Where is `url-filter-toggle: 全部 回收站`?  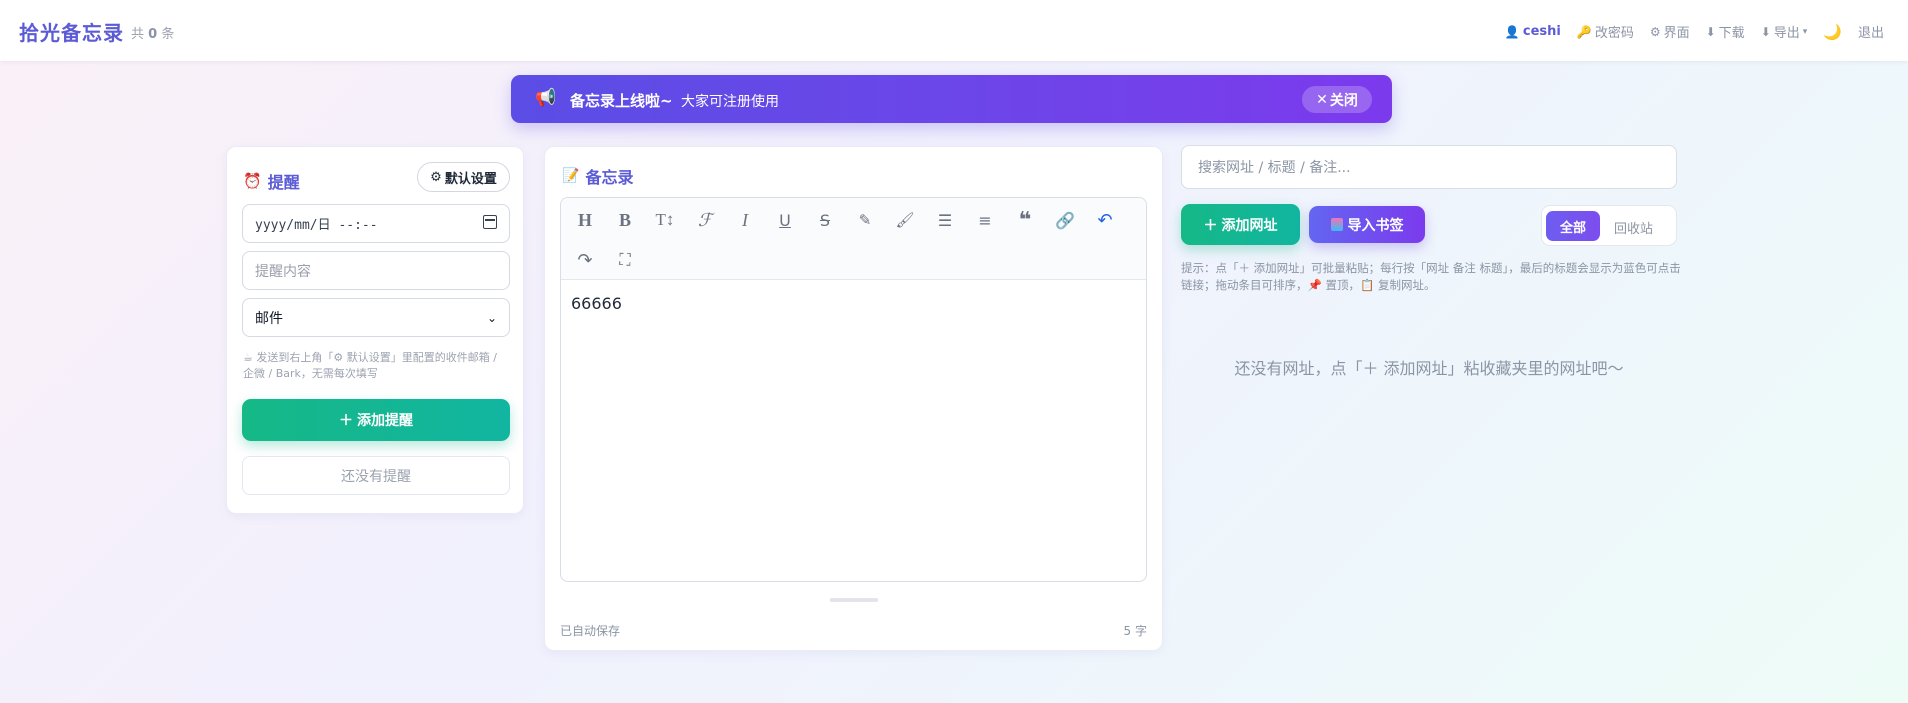
url-filter-toggle: 全部 回收站 is located at coordinates (1609, 225).